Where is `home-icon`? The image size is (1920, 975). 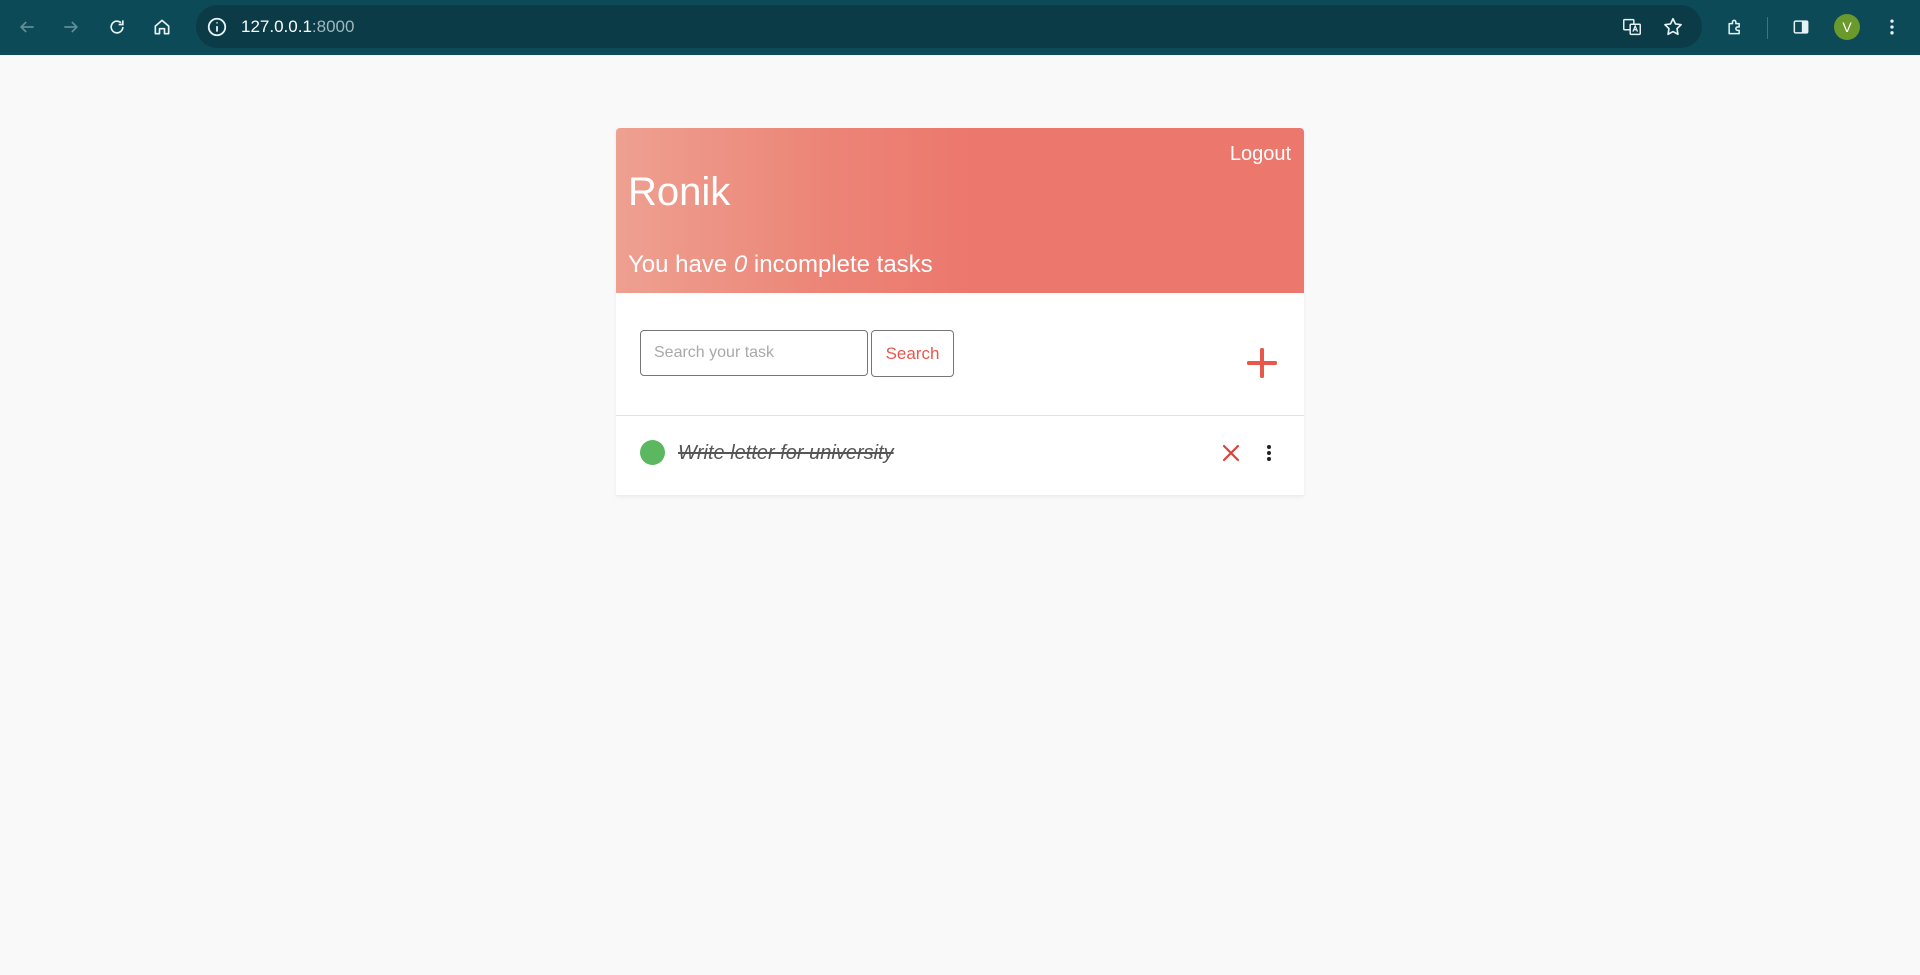 home-icon is located at coordinates (162, 27).